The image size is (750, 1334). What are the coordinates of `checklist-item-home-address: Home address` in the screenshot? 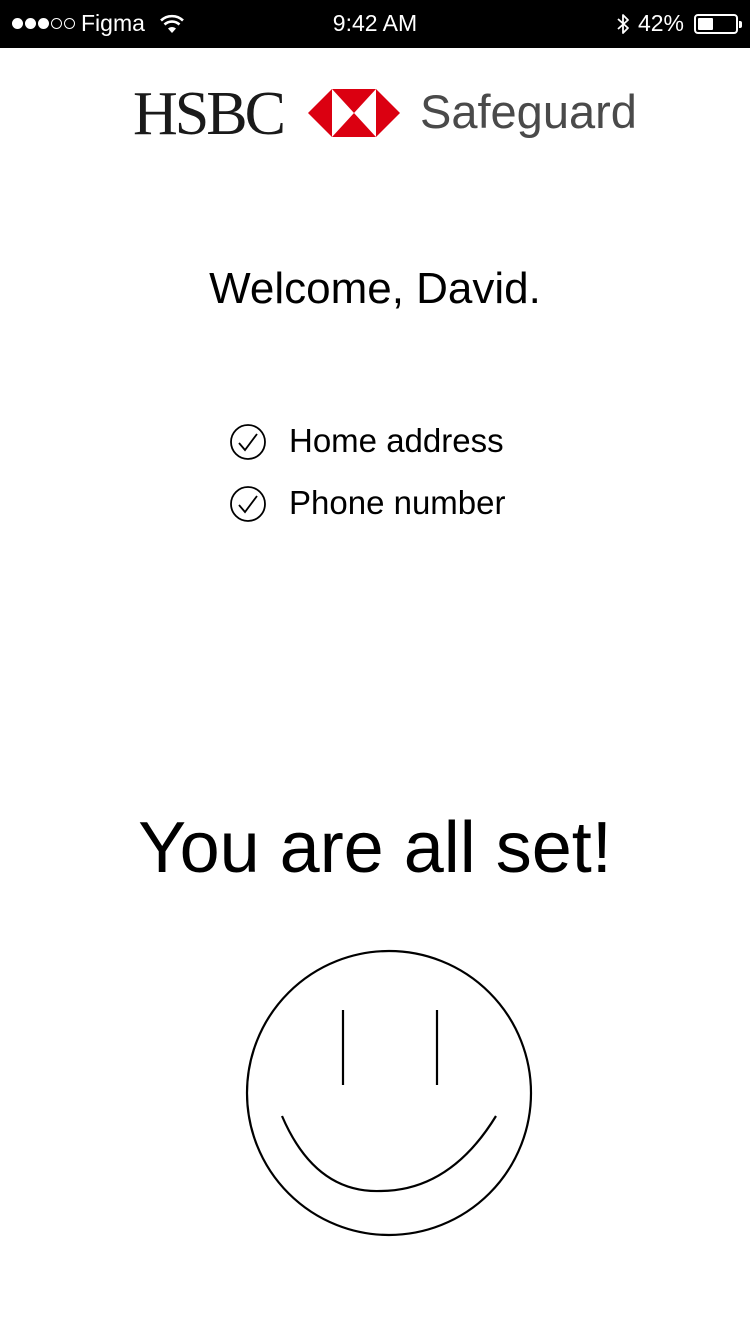 It's located at (367, 441).